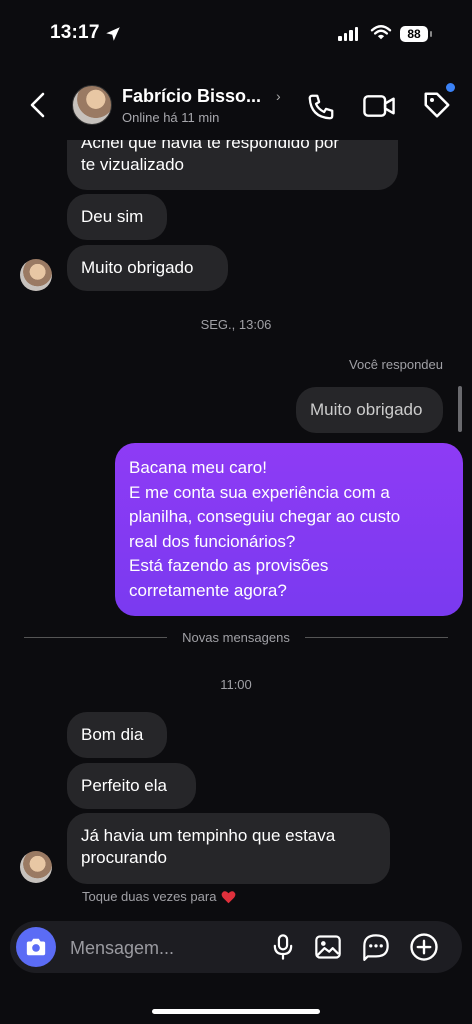 The height and width of the screenshot is (1024, 472). I want to click on battery-nub, so click(431, 34).